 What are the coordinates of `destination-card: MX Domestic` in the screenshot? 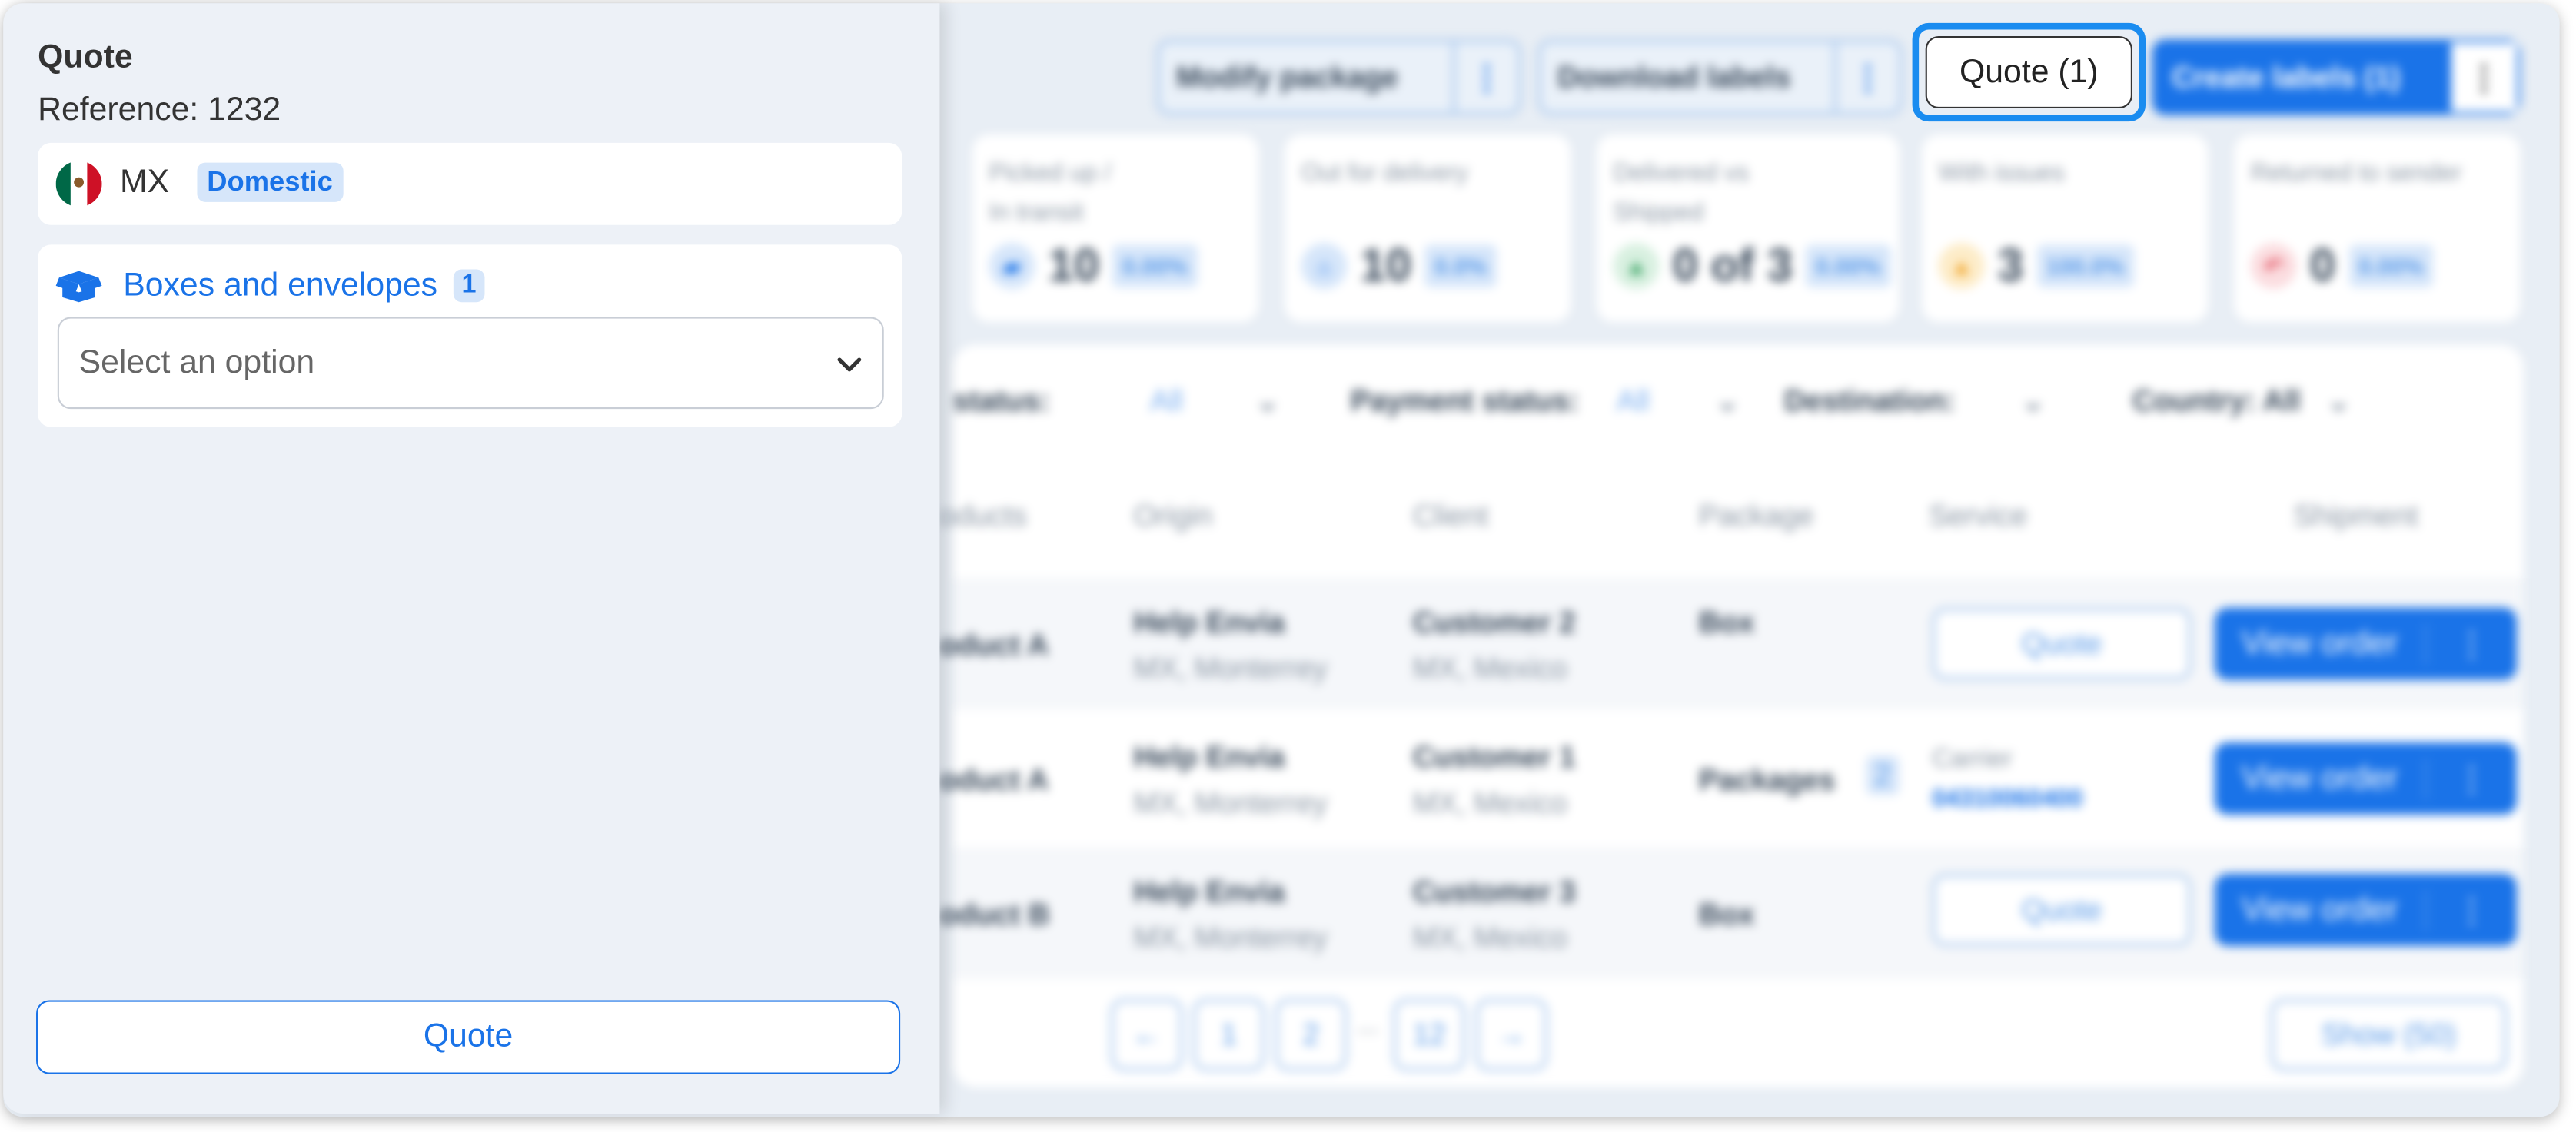 It's located at (470, 183).